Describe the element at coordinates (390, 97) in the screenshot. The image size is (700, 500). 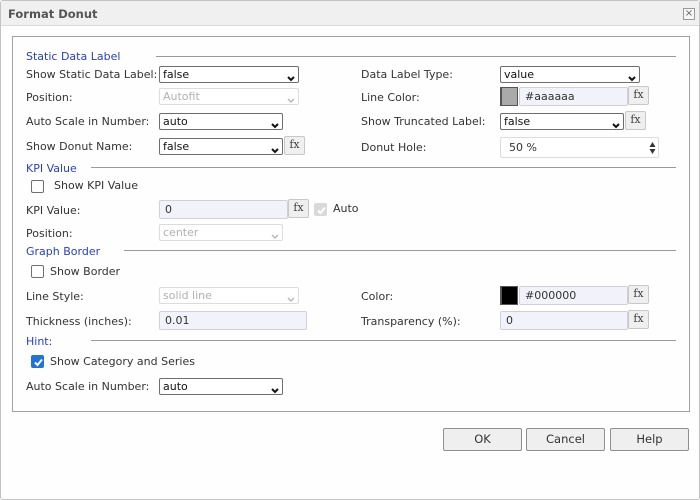
I see `line-color-label: Line Color:` at that location.